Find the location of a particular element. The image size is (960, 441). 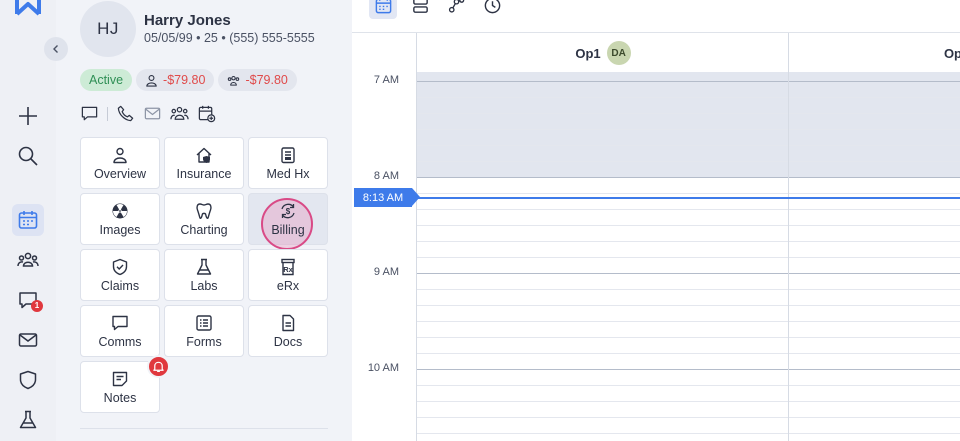

calendar-add-icon is located at coordinates (206, 113).